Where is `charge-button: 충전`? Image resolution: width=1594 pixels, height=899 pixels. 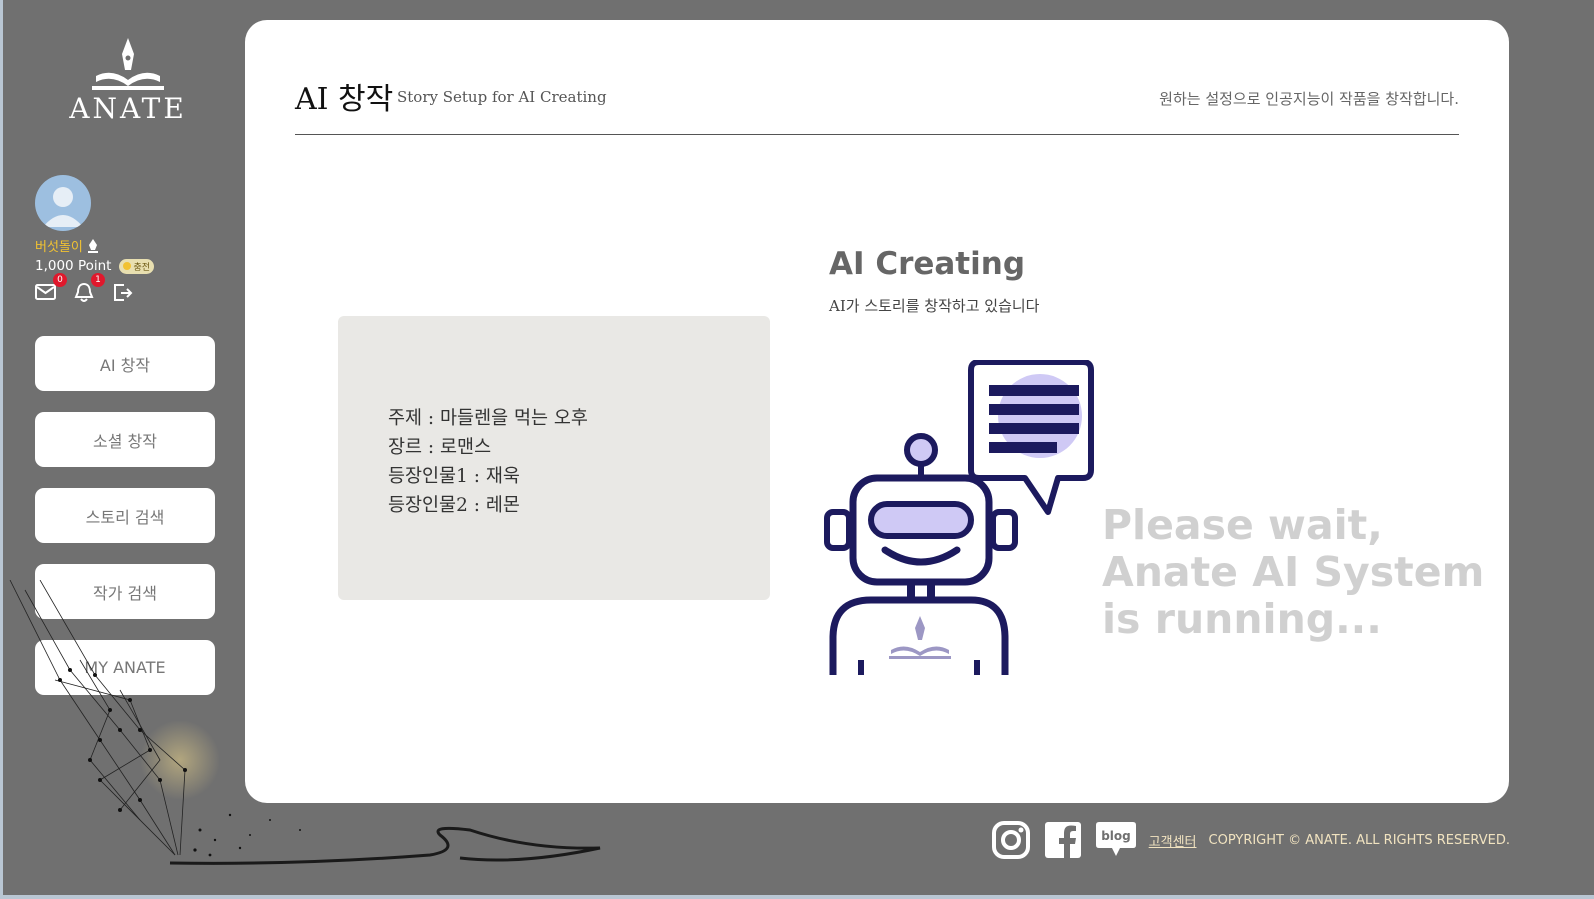
charge-button: 충전 is located at coordinates (137, 266).